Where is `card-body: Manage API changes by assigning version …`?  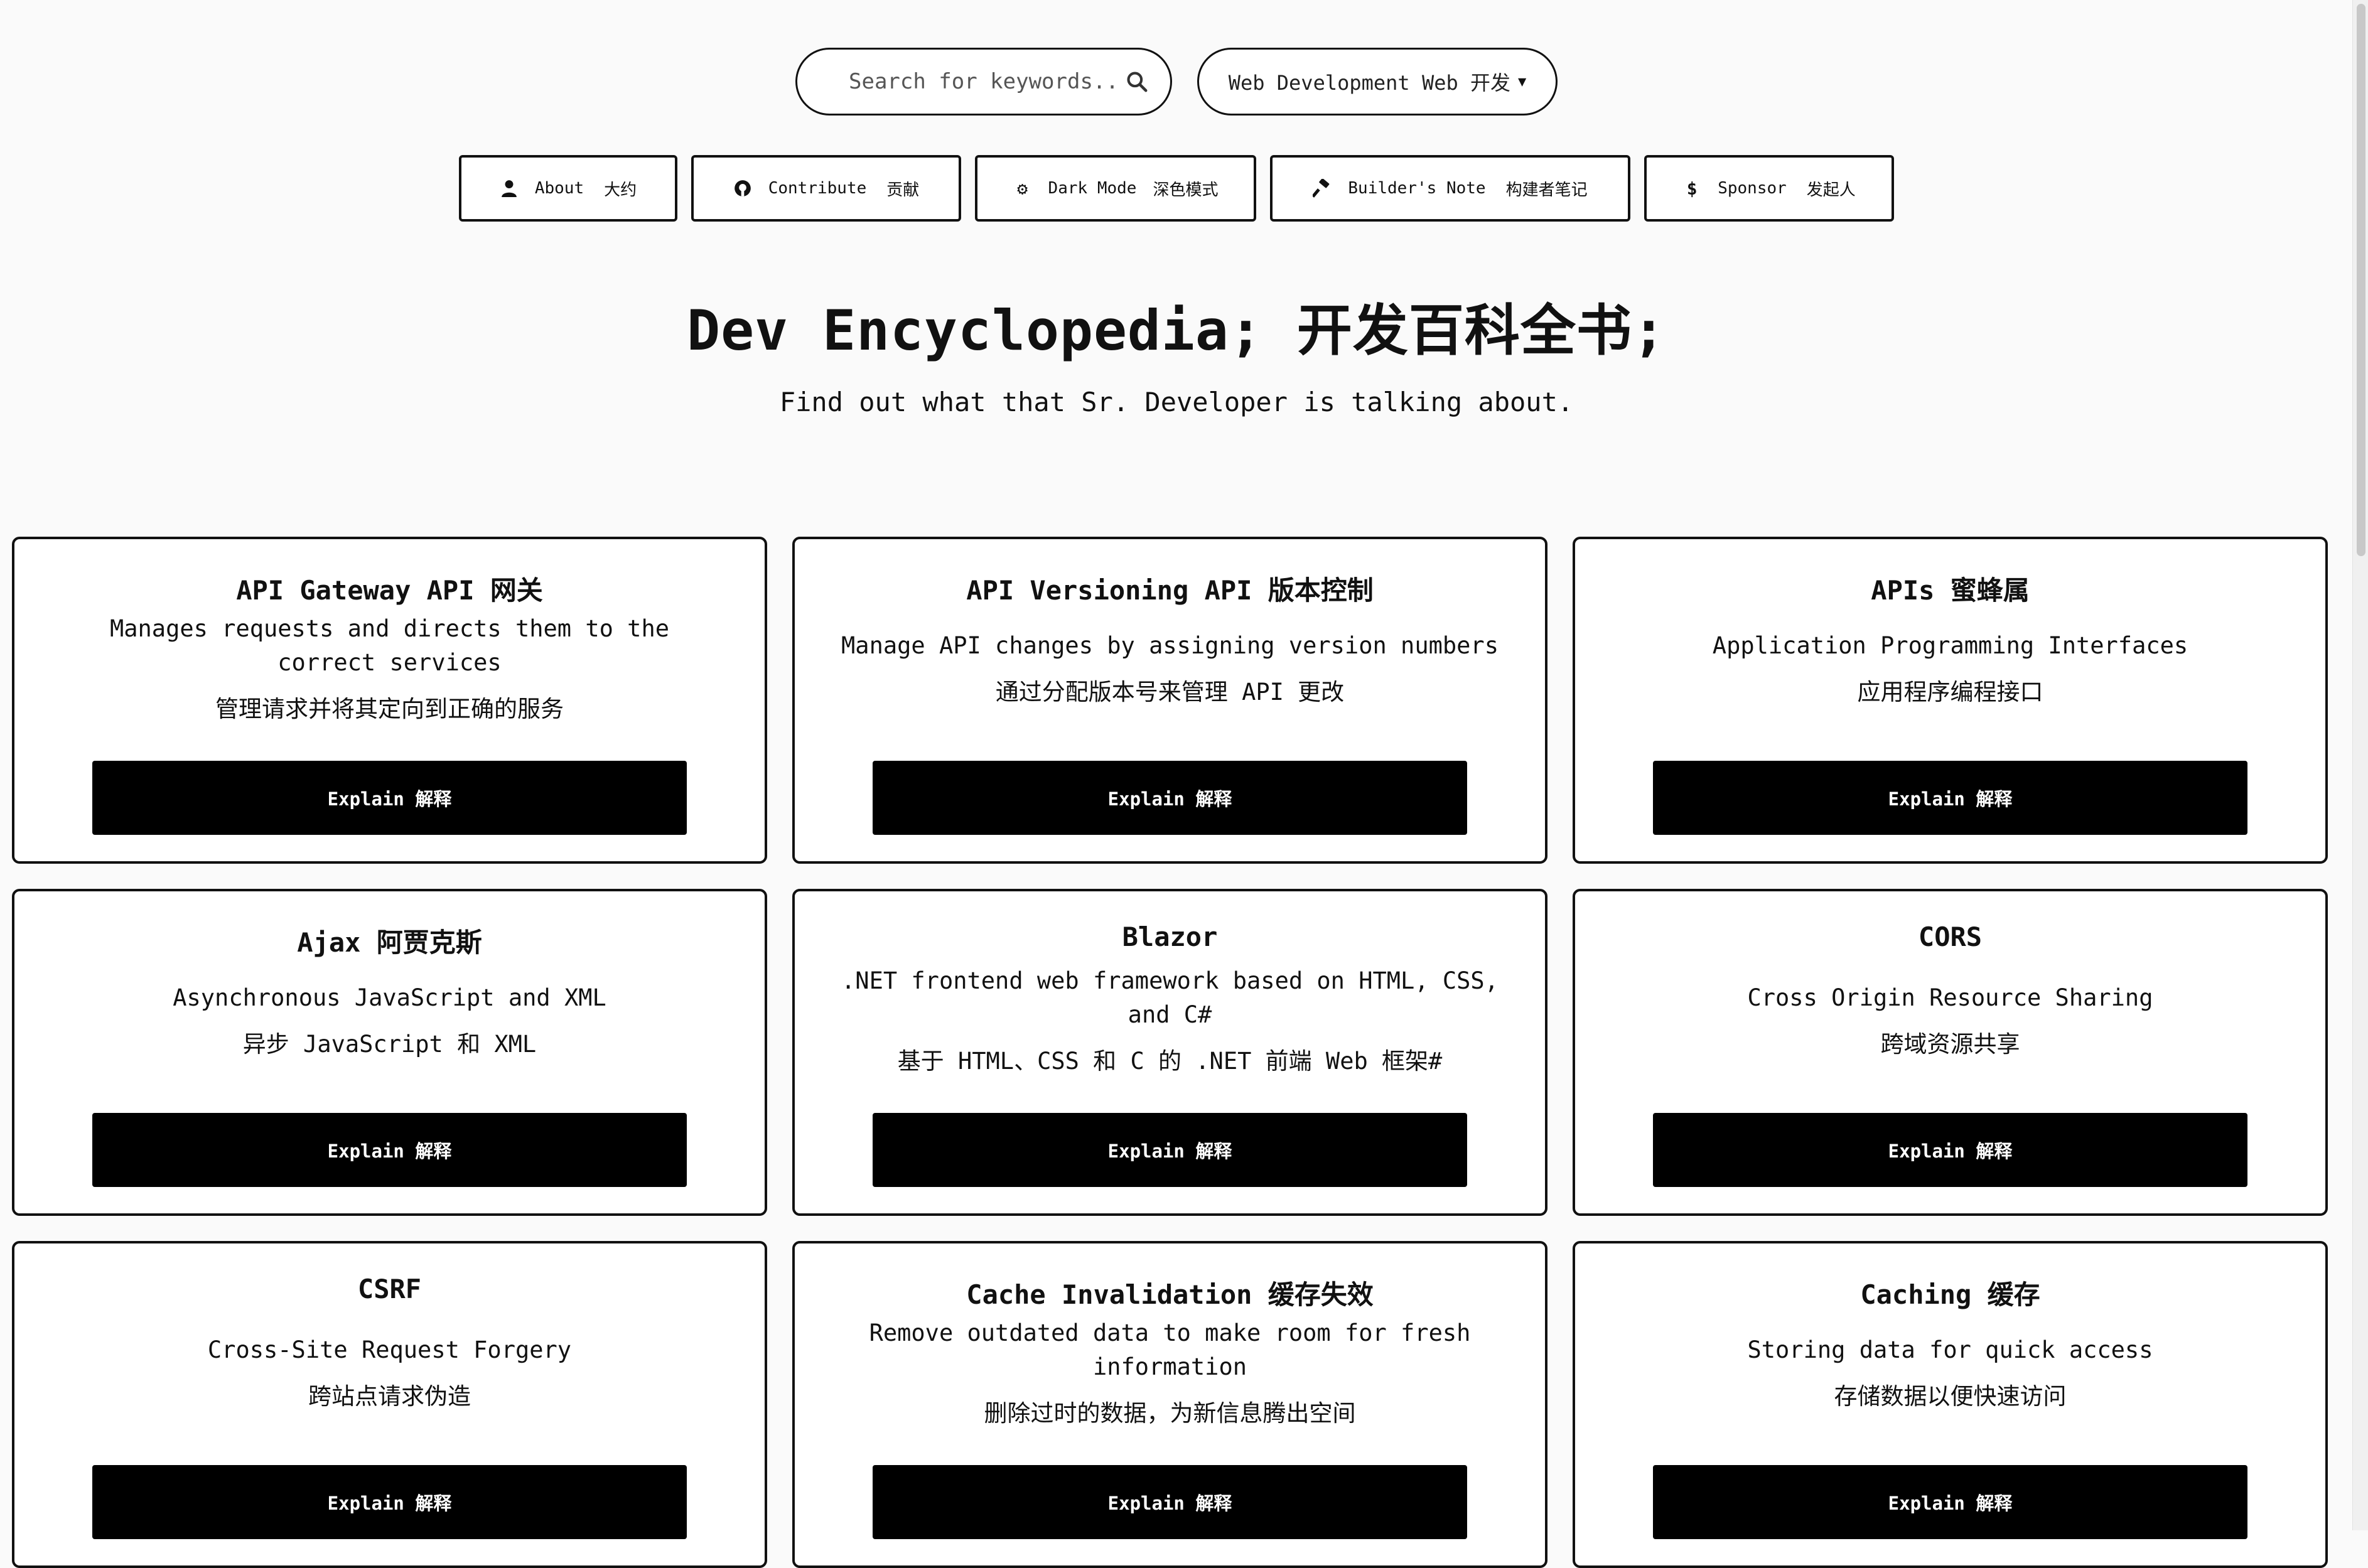
card-body: Manage API changes by assigning version … is located at coordinates (1170, 668).